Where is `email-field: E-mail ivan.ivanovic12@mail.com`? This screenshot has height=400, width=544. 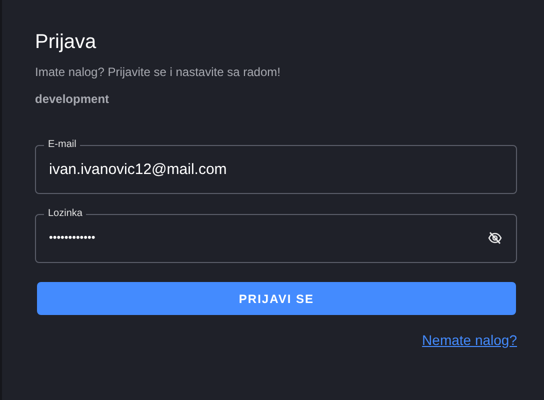
email-field: E-mail ivan.ivanovic12@mail.com is located at coordinates (276, 166).